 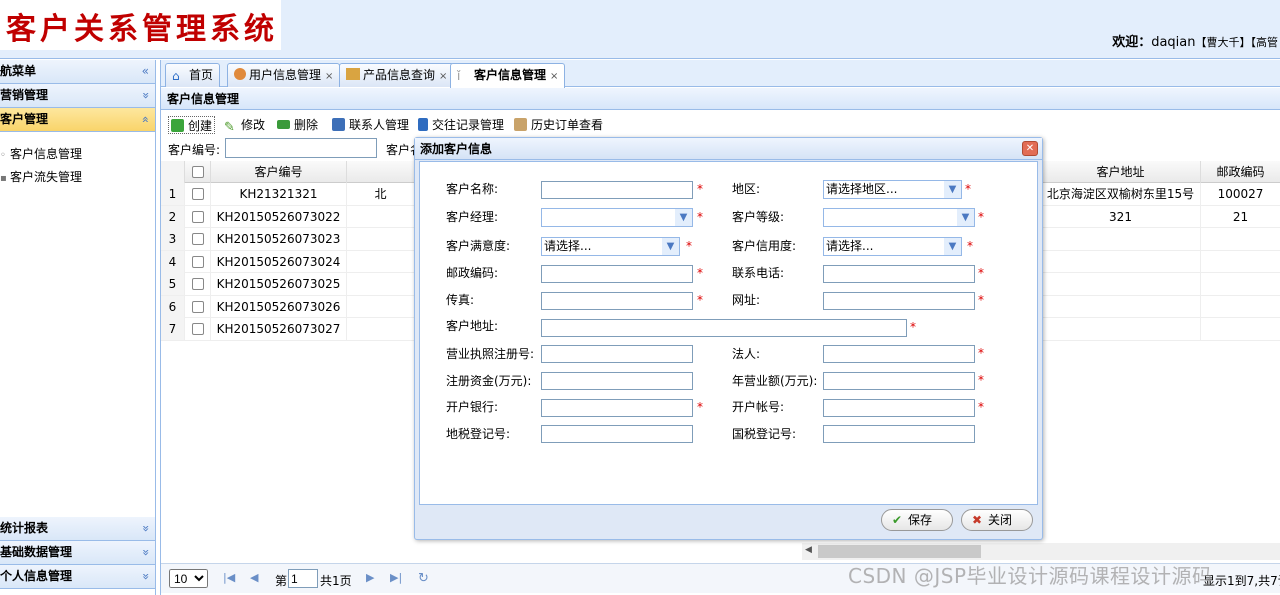 What do you see at coordinates (899, 408) in the screenshot?
I see `account-field` at bounding box center [899, 408].